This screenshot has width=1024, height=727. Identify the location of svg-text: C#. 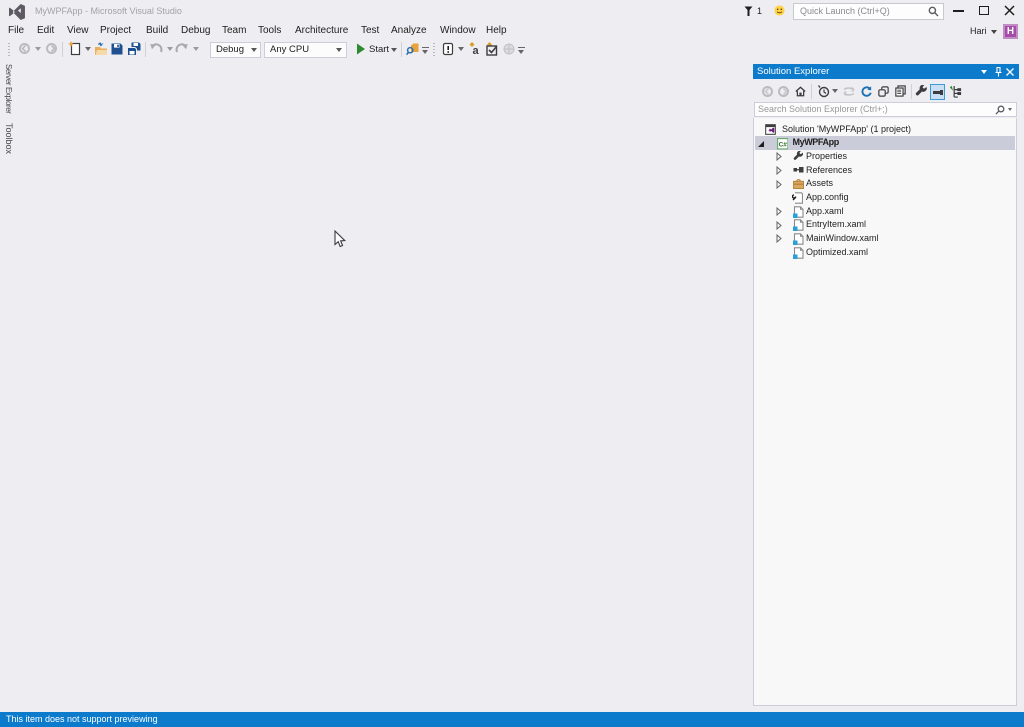
(782, 144).